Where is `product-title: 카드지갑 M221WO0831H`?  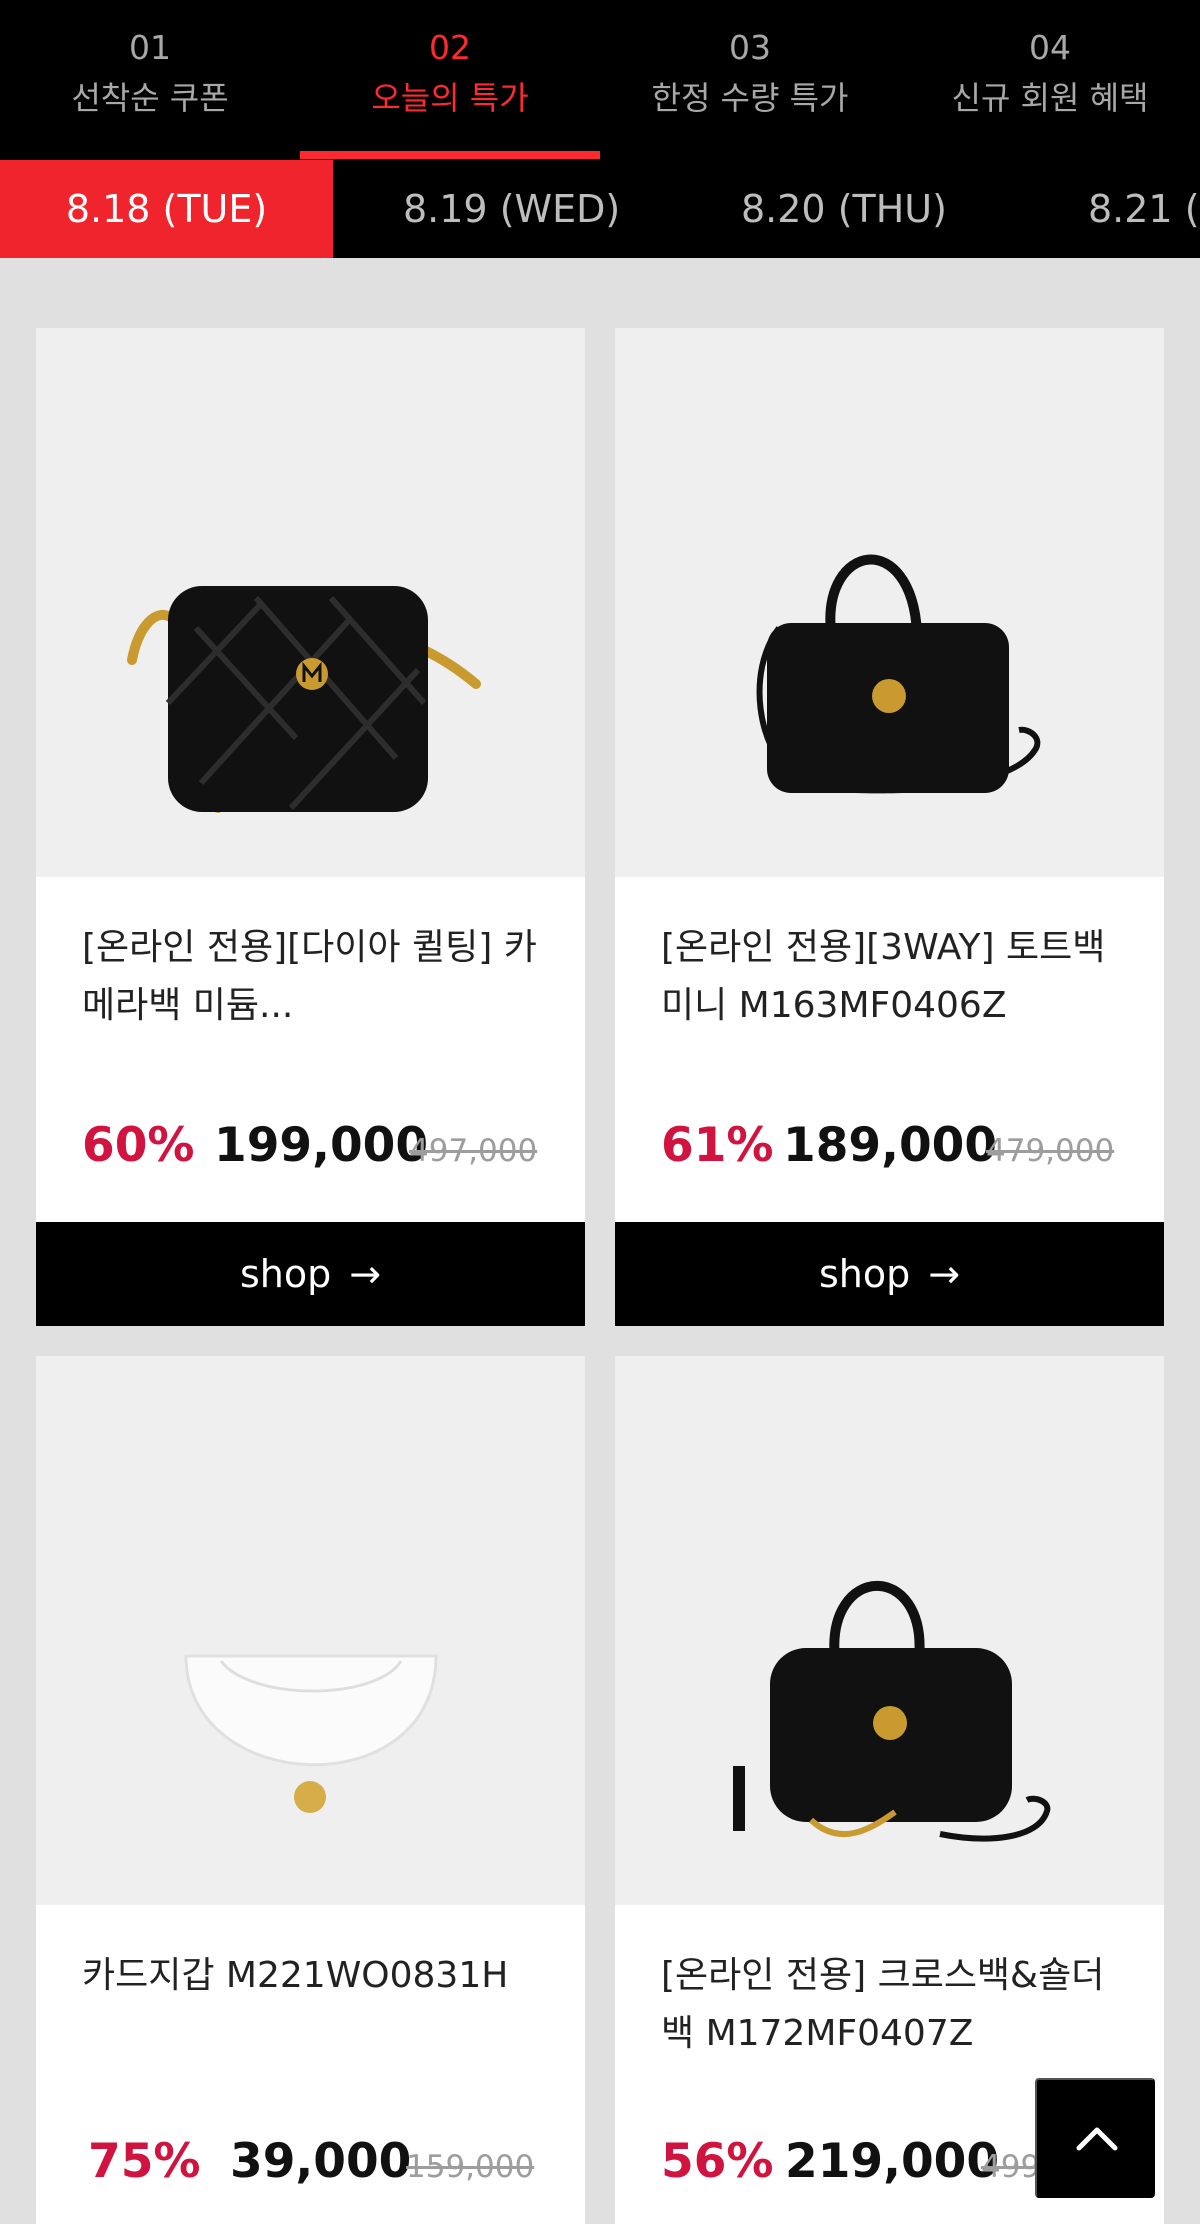
product-title: 카드지갑 M221WO0831H is located at coordinates (317, 1976).